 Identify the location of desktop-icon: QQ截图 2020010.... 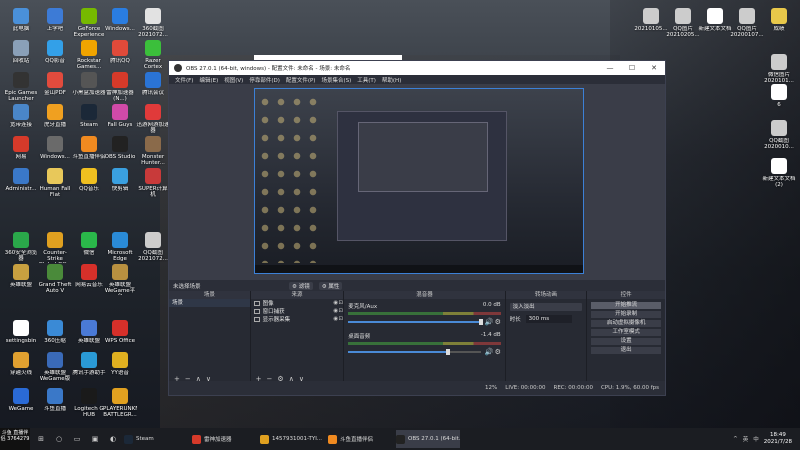
(779, 135).